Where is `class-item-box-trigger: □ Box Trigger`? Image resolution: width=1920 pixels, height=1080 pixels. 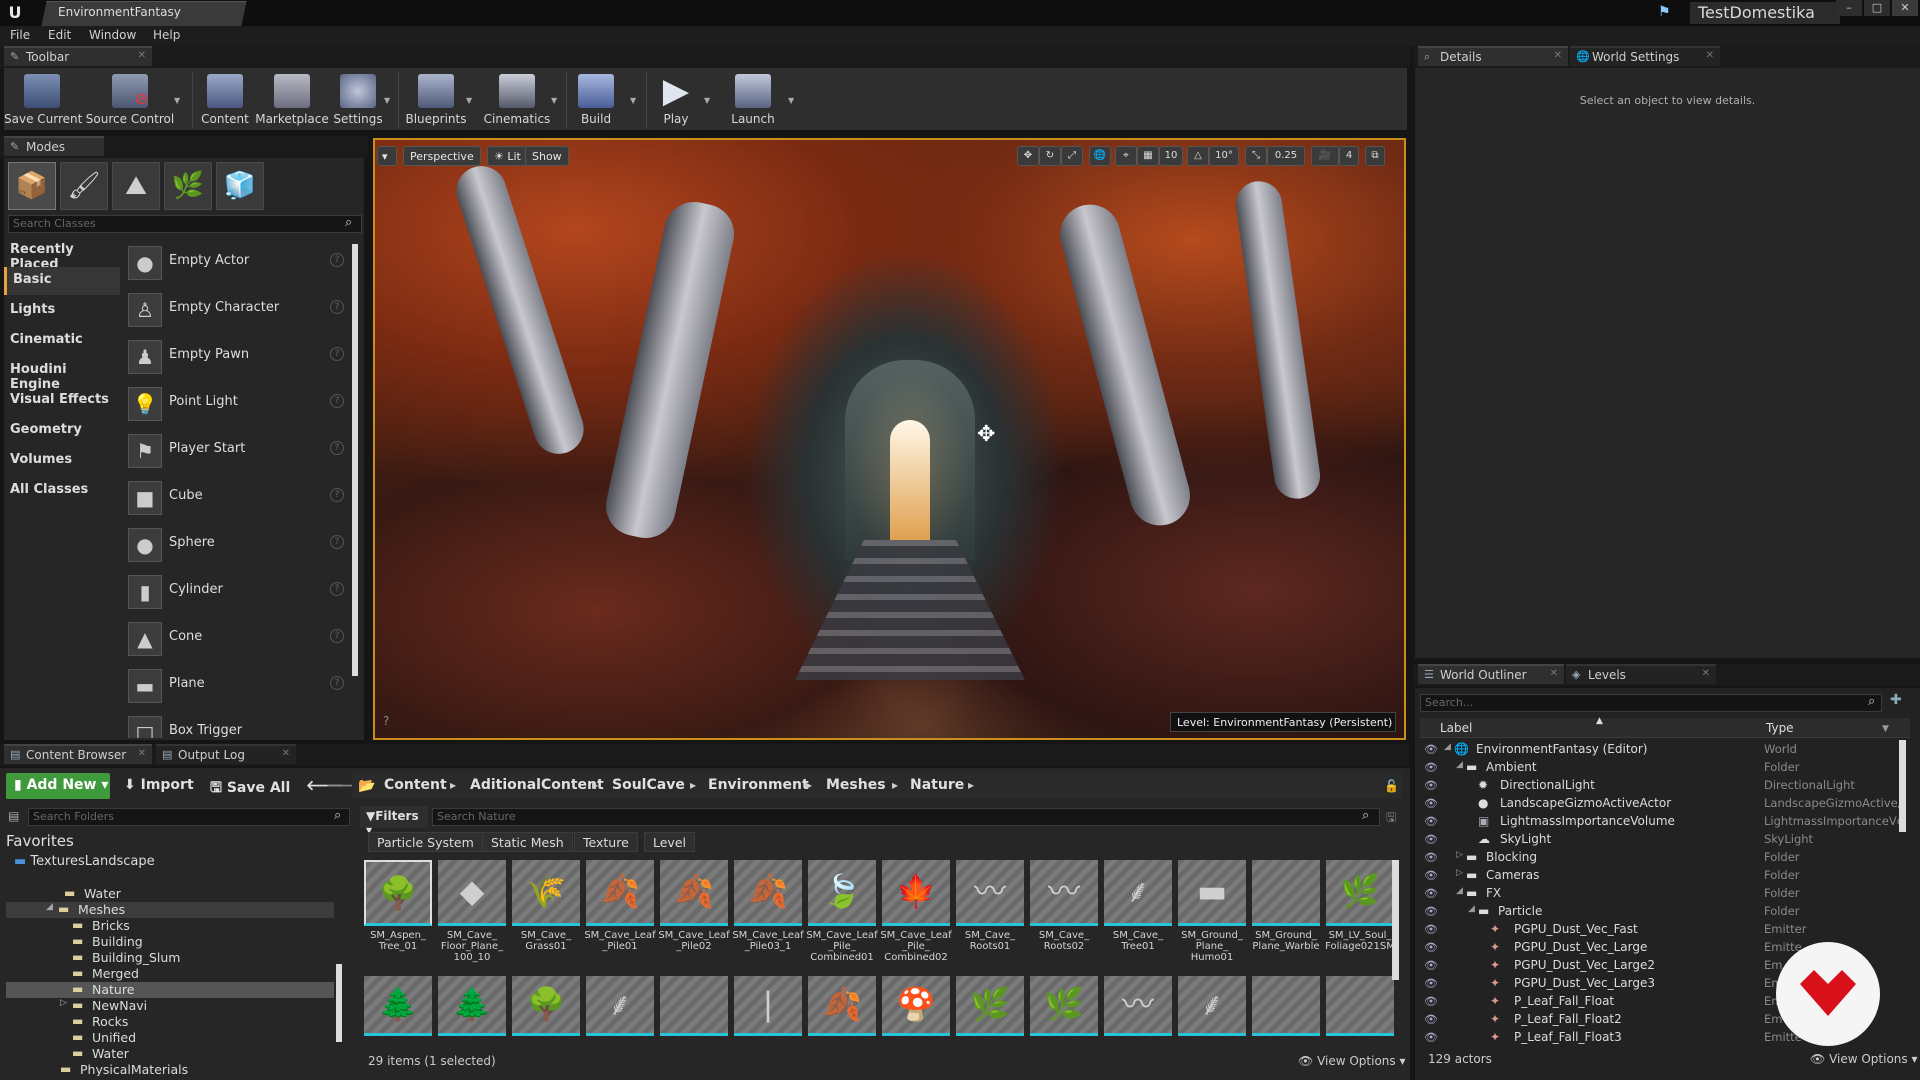 class-item-box-trigger: □ Box Trigger is located at coordinates (238, 724).